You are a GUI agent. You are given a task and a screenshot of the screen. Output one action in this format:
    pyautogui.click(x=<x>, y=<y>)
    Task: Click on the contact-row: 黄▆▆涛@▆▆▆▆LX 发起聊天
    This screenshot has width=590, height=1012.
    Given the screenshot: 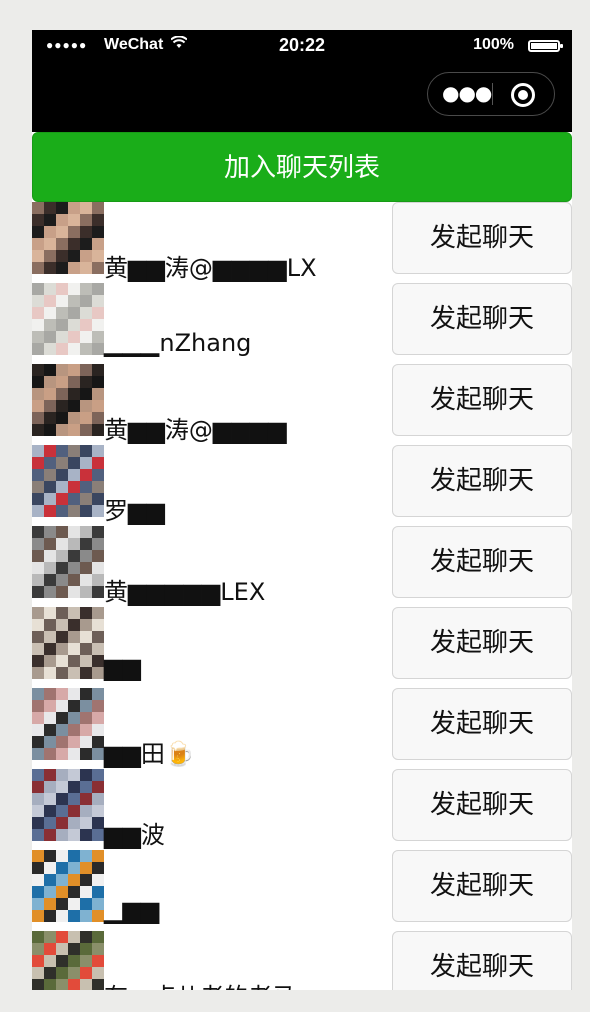 What is the action you would take?
    pyautogui.click(x=302, y=242)
    